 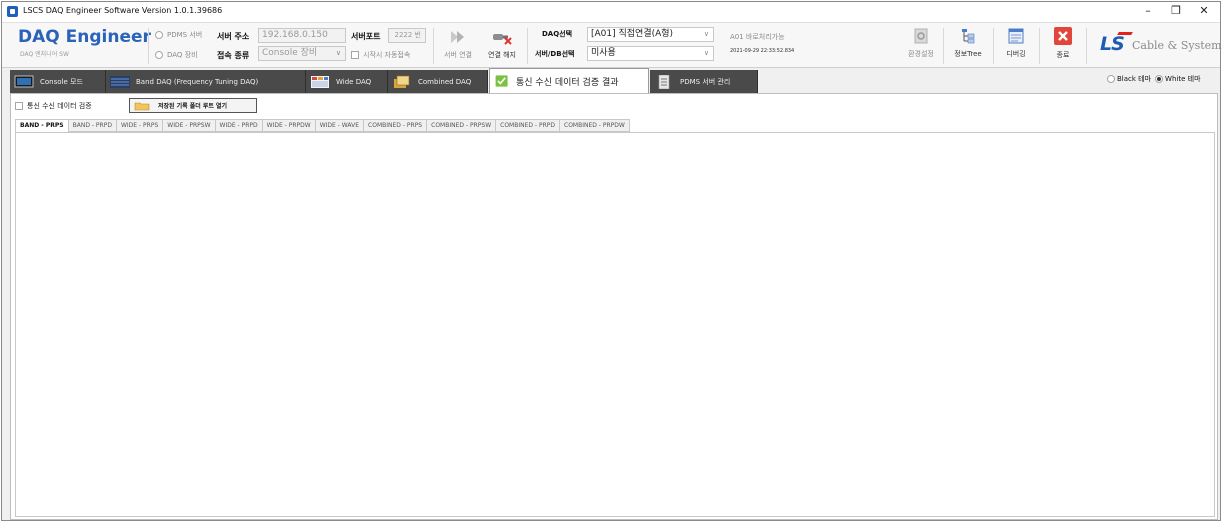 I want to click on subtab-band-prpd: BAND - PRPD, so click(x=92, y=125).